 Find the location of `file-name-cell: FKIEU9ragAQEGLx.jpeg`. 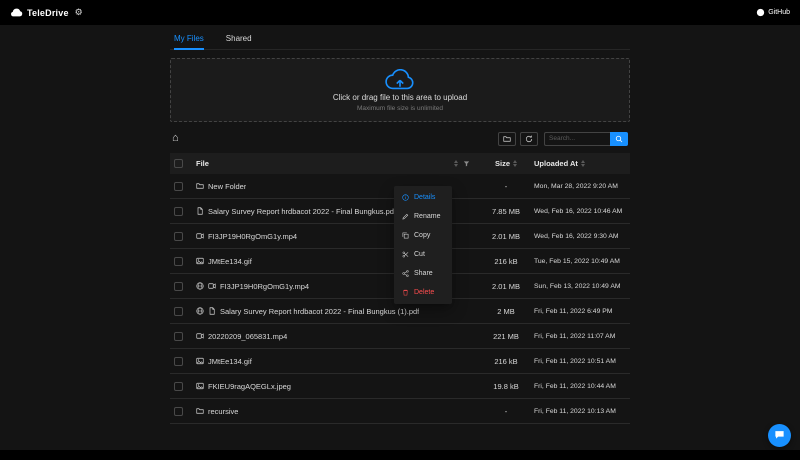

file-name-cell: FKIEU9ragAQEGLx.jpeg is located at coordinates (337, 386).